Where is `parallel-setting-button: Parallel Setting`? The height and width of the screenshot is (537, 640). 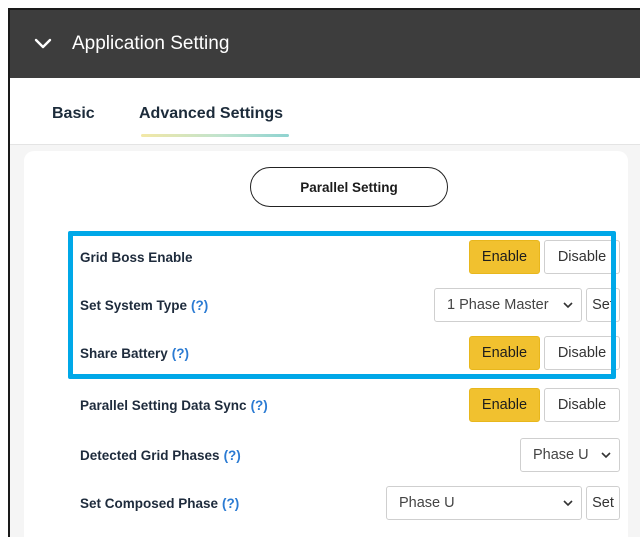
parallel-setting-button: Parallel Setting is located at coordinates (349, 187).